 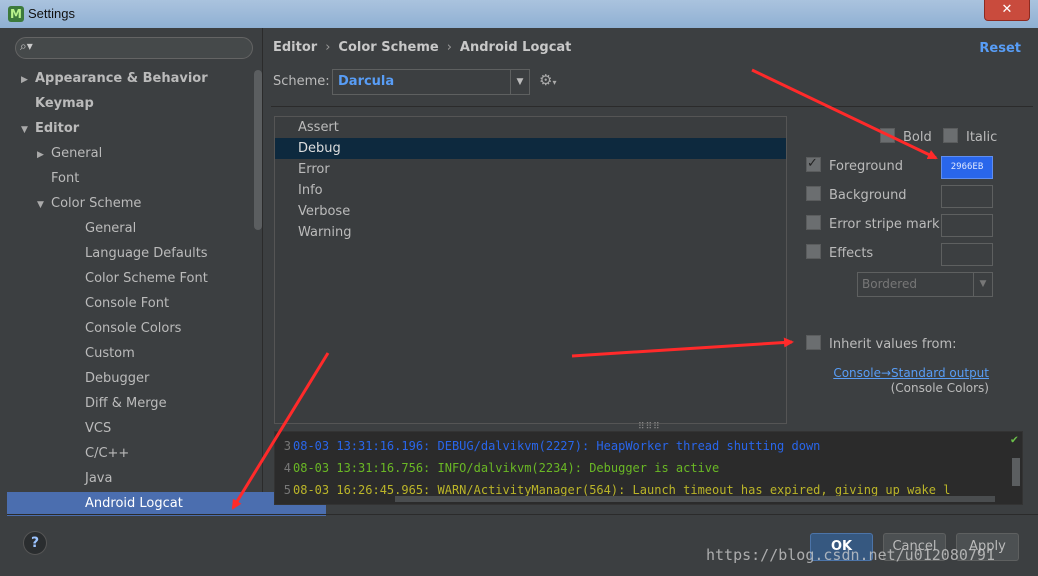 I want to click on sidebar-item-label: Android Logcat, so click(x=134, y=503).